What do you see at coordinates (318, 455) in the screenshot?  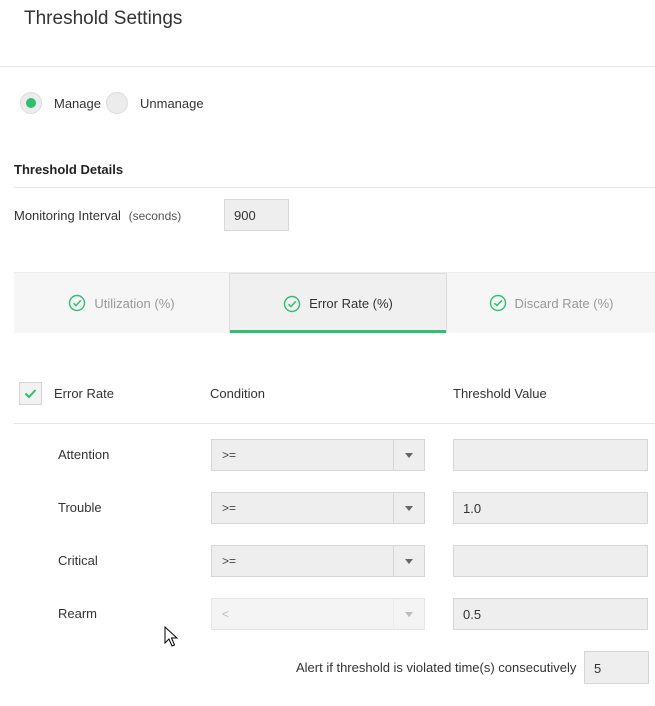 I see `attention-condition-select: >=` at bounding box center [318, 455].